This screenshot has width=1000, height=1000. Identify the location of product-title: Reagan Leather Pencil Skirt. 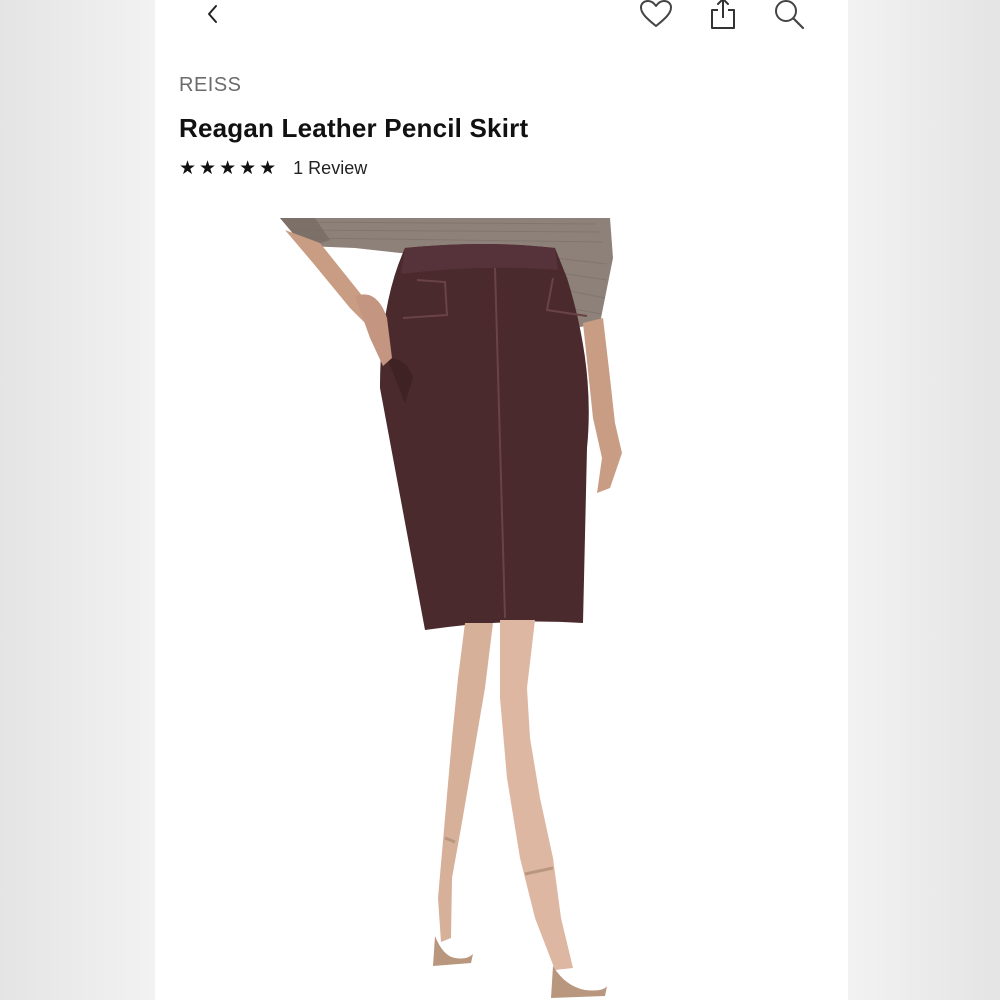
(354, 128).